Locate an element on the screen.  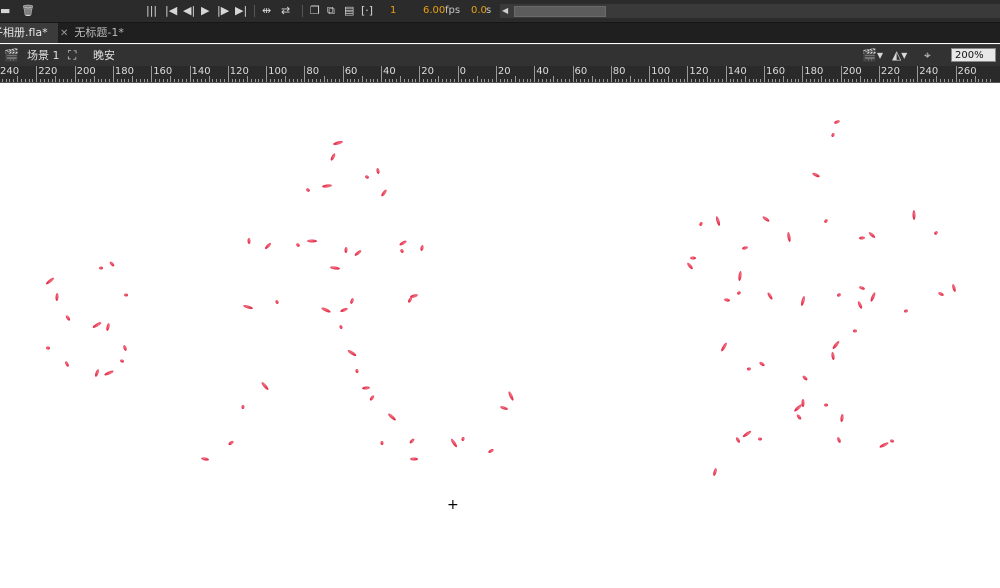
onion-outline-icon: ⧉ is located at coordinates (331, 11).